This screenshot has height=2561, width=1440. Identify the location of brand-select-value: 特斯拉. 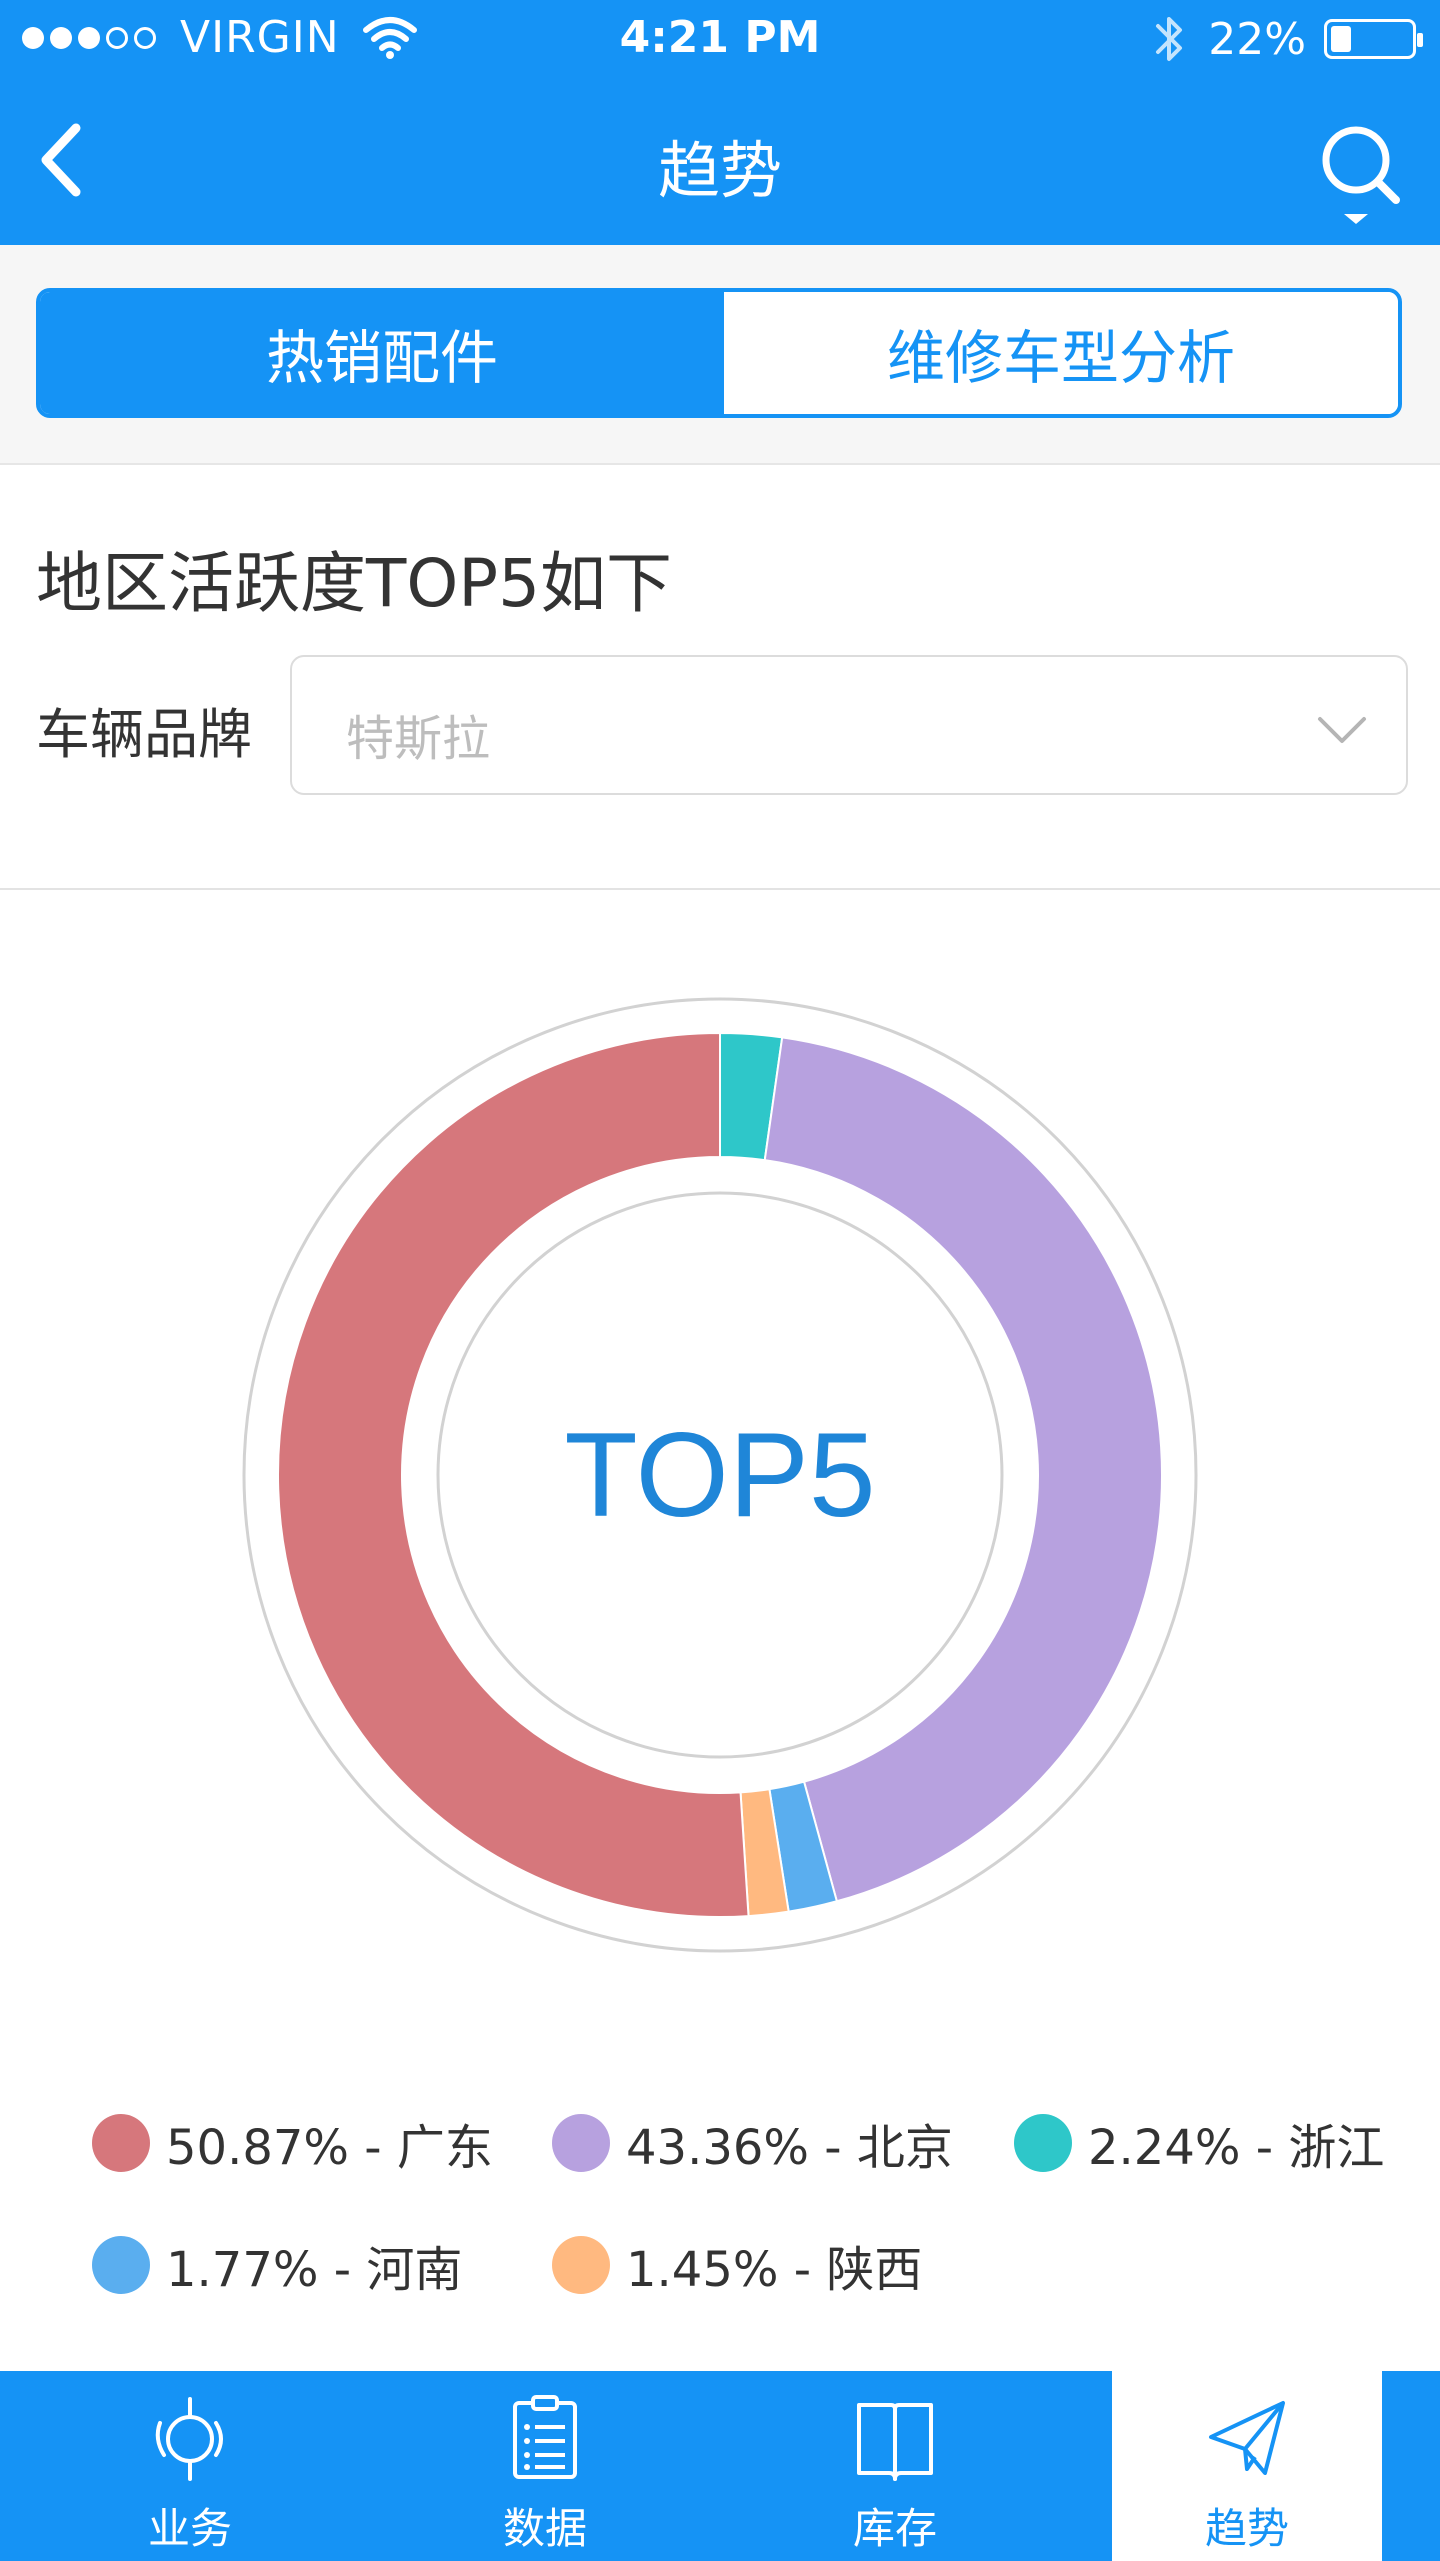
(418, 739).